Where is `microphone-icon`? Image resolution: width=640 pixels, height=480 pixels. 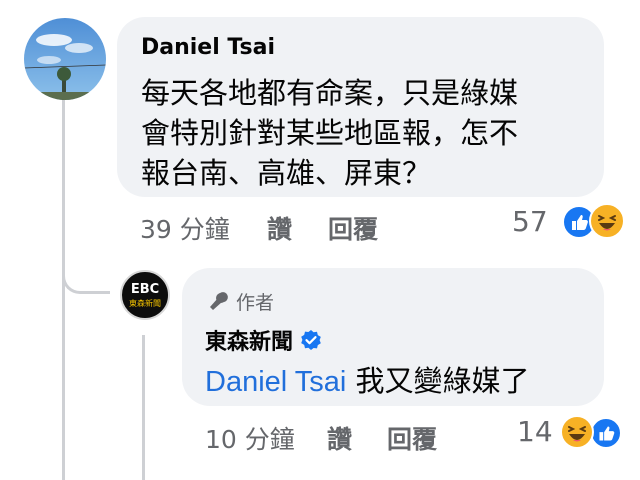
microphone-icon is located at coordinates (219, 300).